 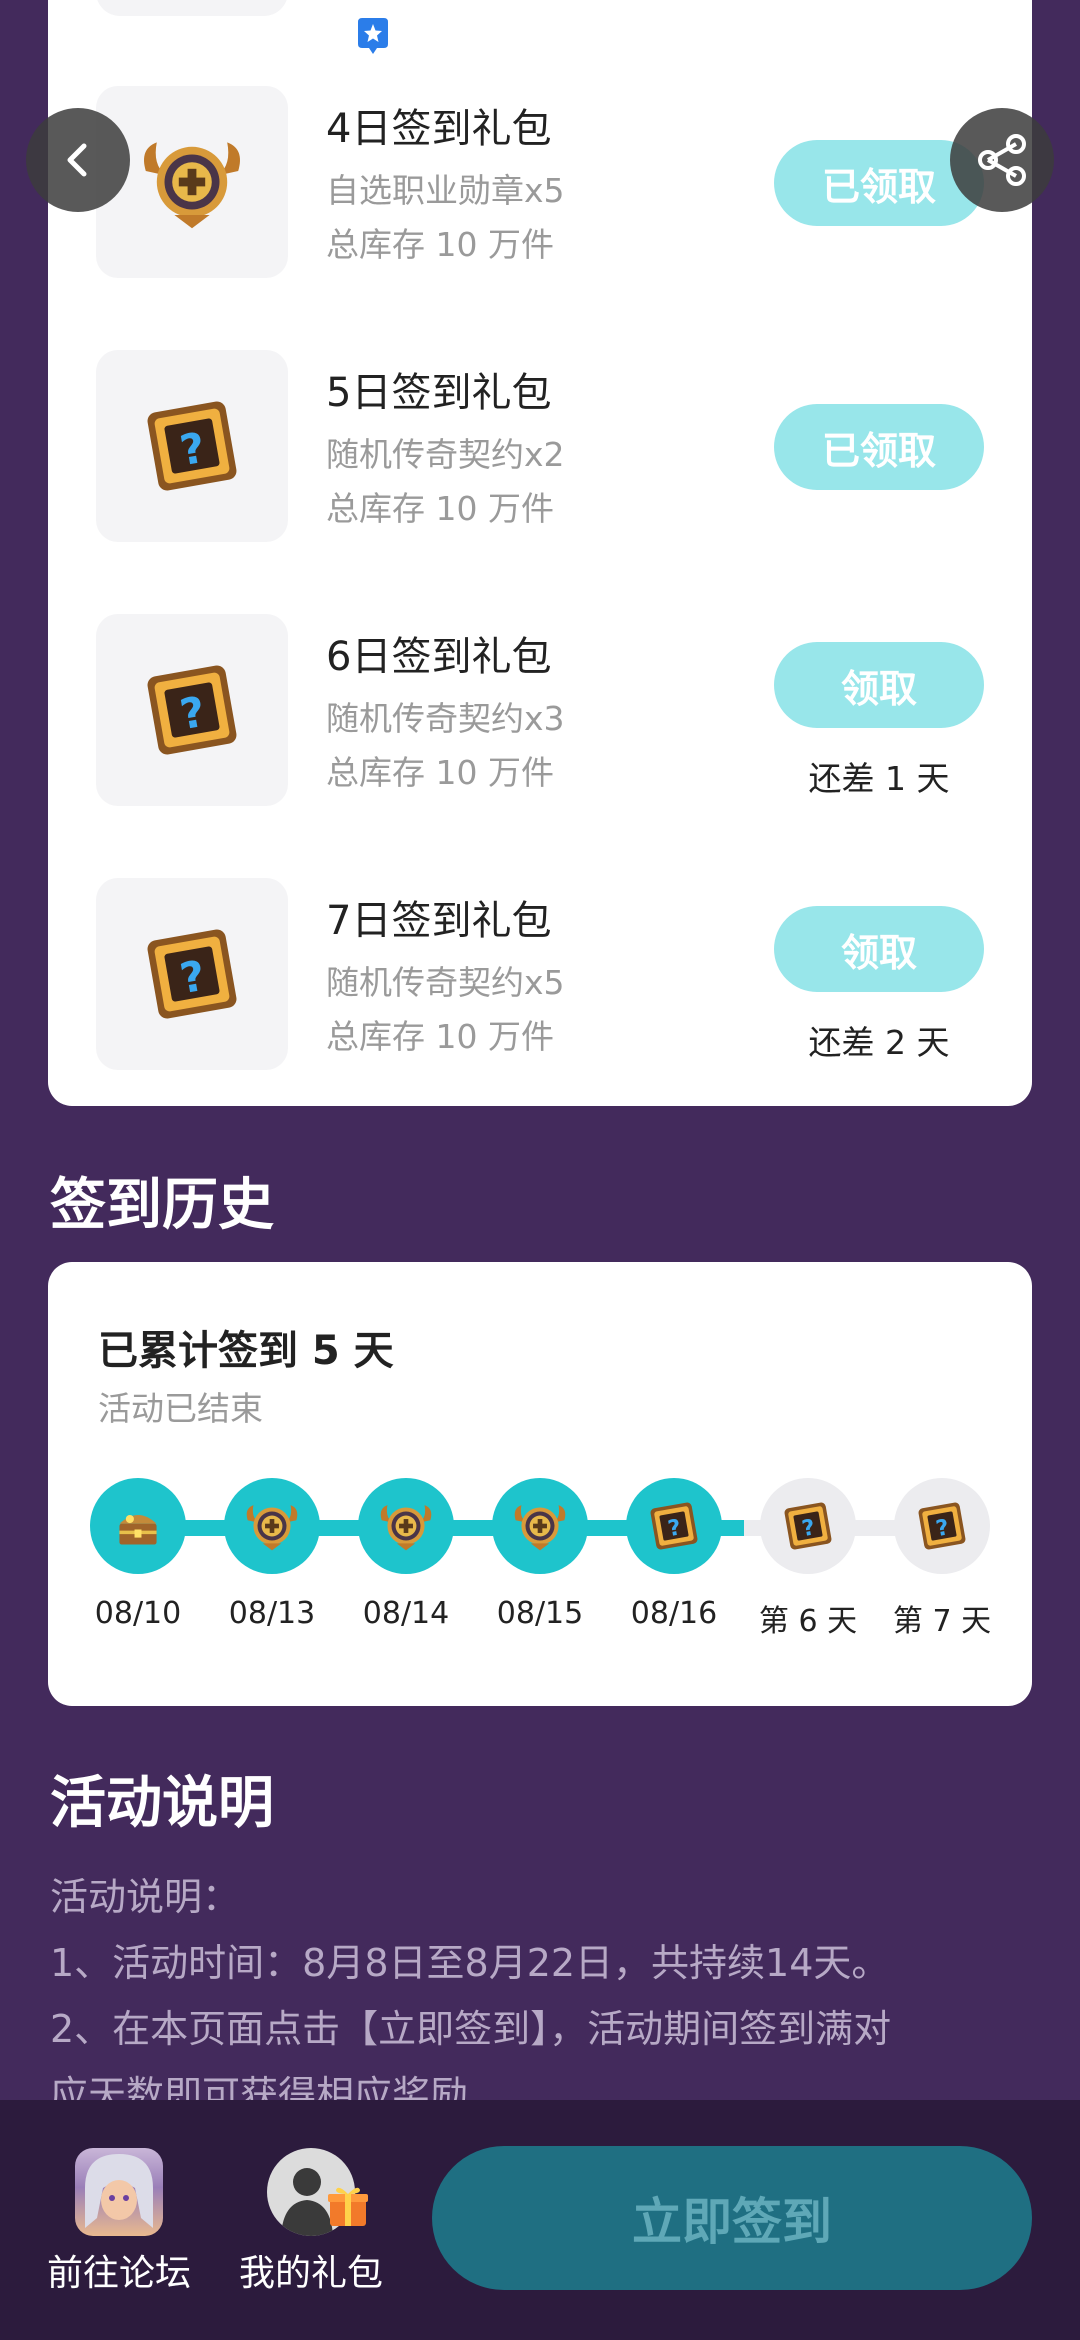 I want to click on forum-nav-item: 前往论坛, so click(x=119, y=2222).